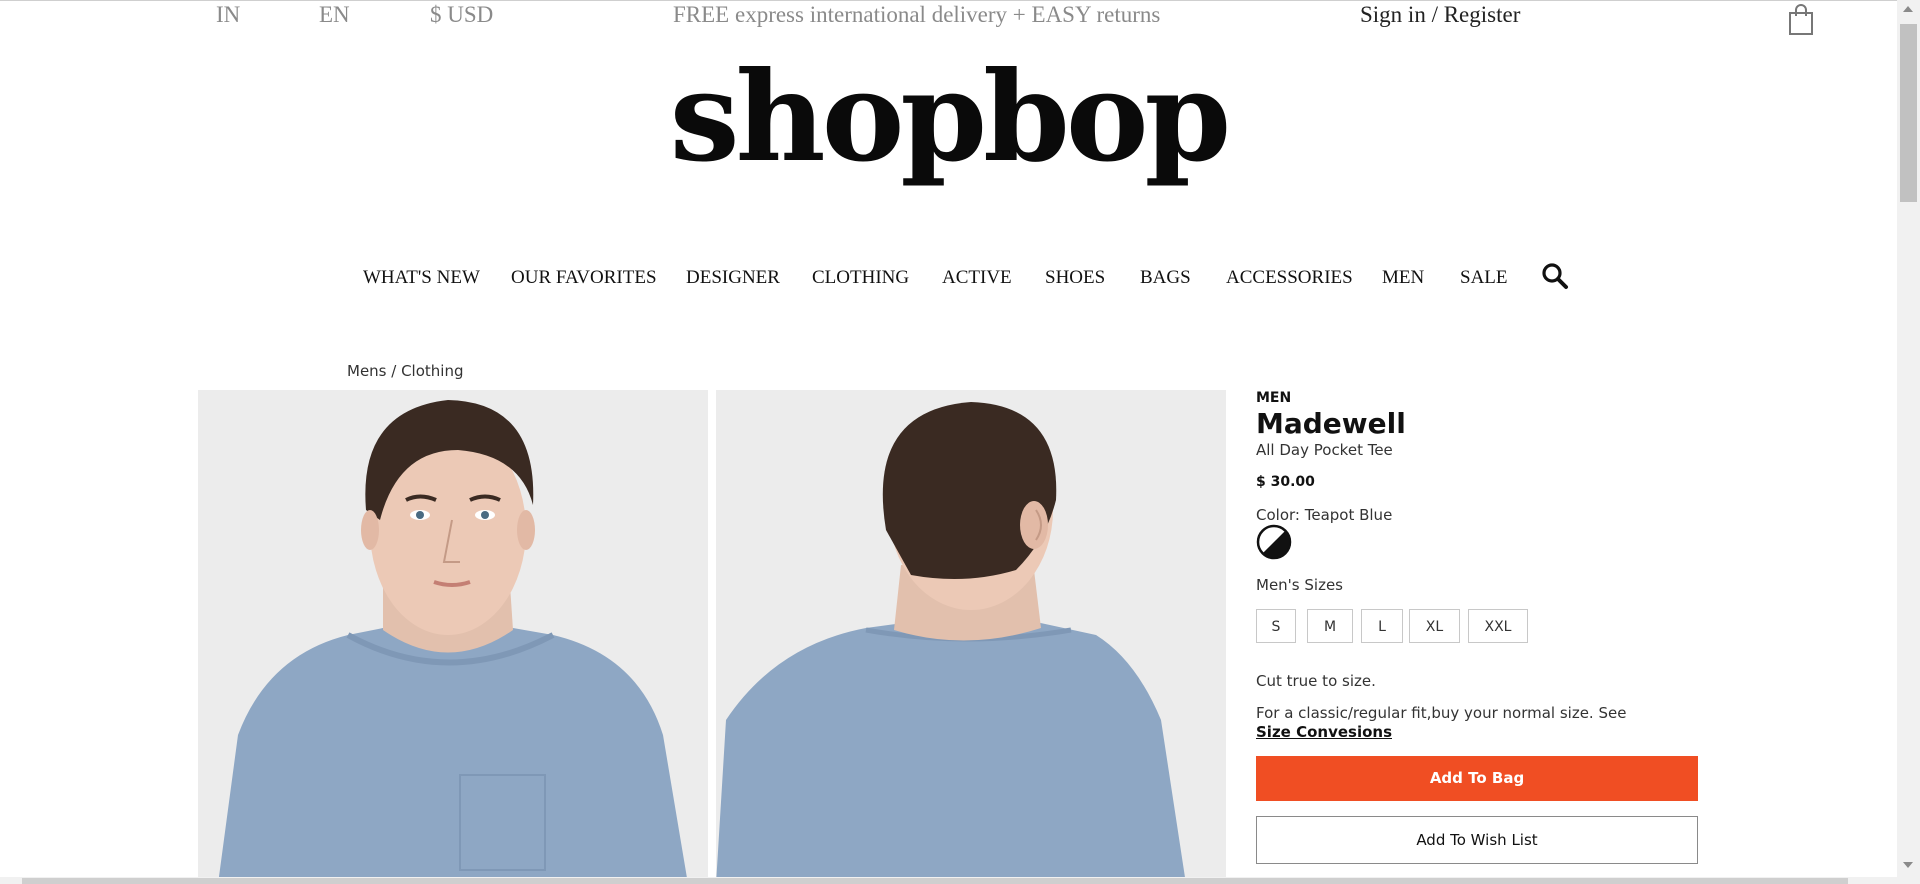 The height and width of the screenshot is (884, 1920). What do you see at coordinates (1299, 585) in the screenshot?
I see `sizes-label: Men's Sizes` at bounding box center [1299, 585].